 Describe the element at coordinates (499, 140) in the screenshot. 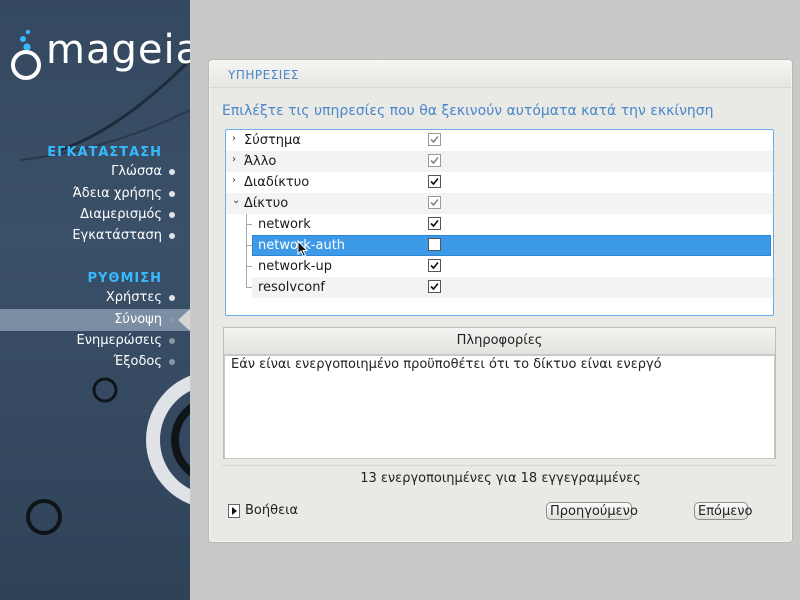

I see `tree-row-system: › Σύστημα` at that location.